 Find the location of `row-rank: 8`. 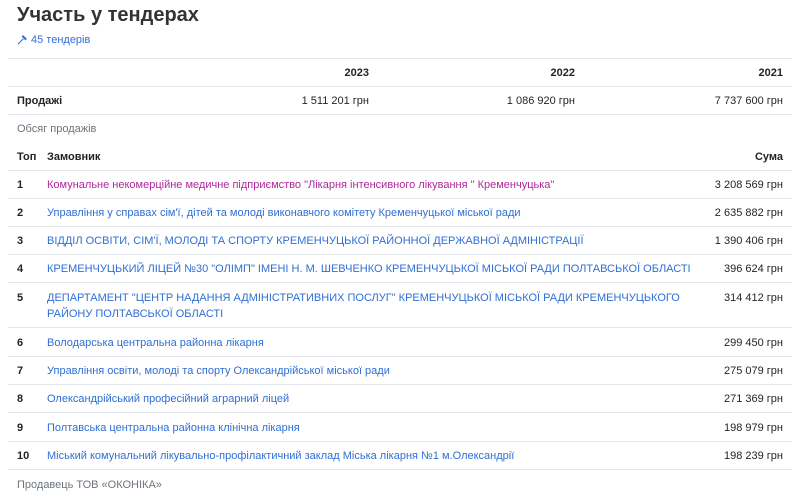

row-rank: 8 is located at coordinates (20, 399).